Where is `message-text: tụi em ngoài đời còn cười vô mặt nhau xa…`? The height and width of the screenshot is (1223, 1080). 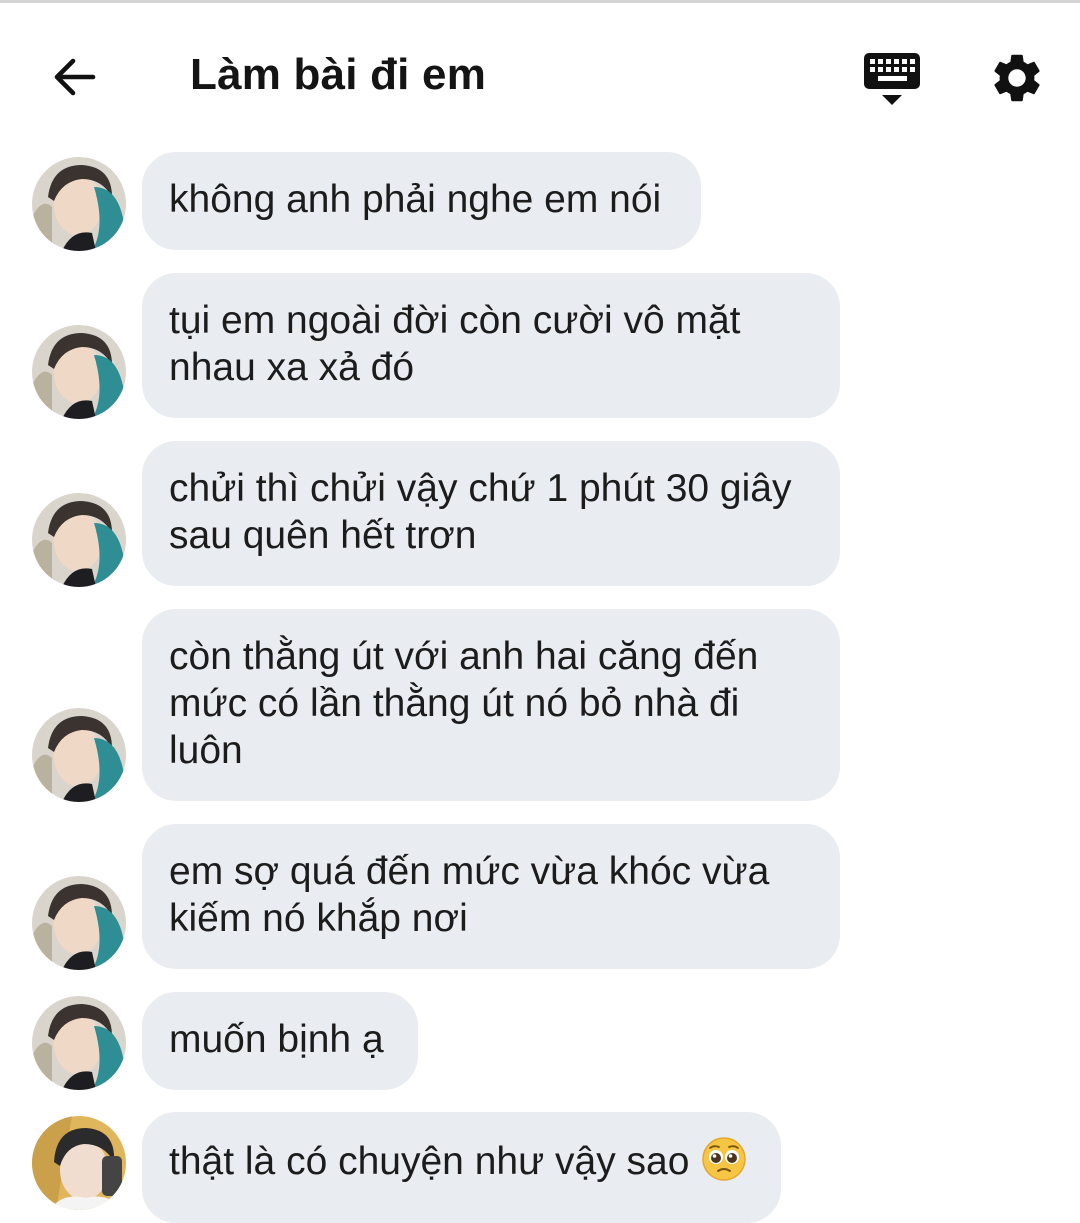 message-text: tụi em ngoài đời còn cười vô mặt nhau xa… is located at coordinates (455, 344).